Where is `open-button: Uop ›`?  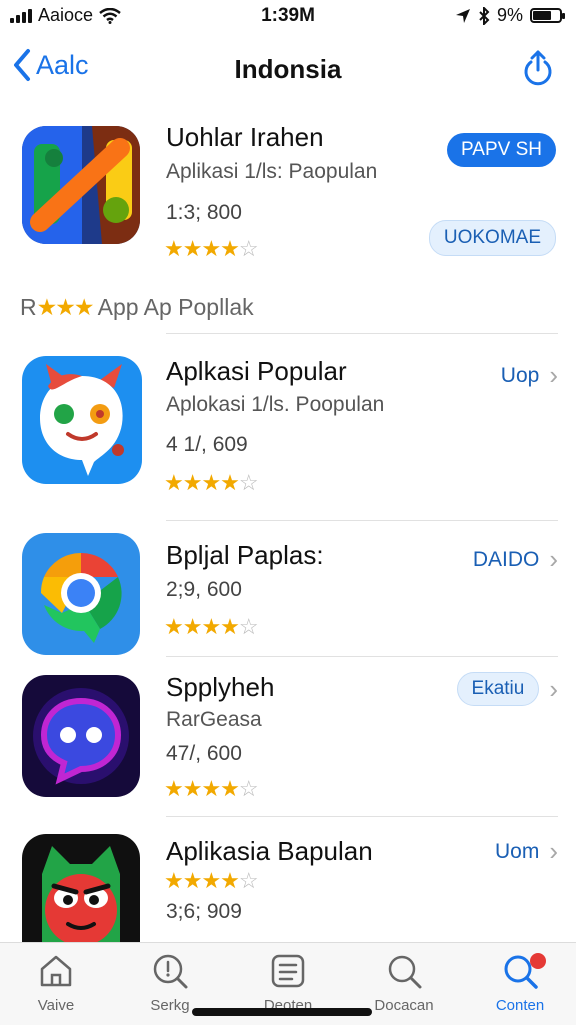 open-button: Uop › is located at coordinates (529, 375).